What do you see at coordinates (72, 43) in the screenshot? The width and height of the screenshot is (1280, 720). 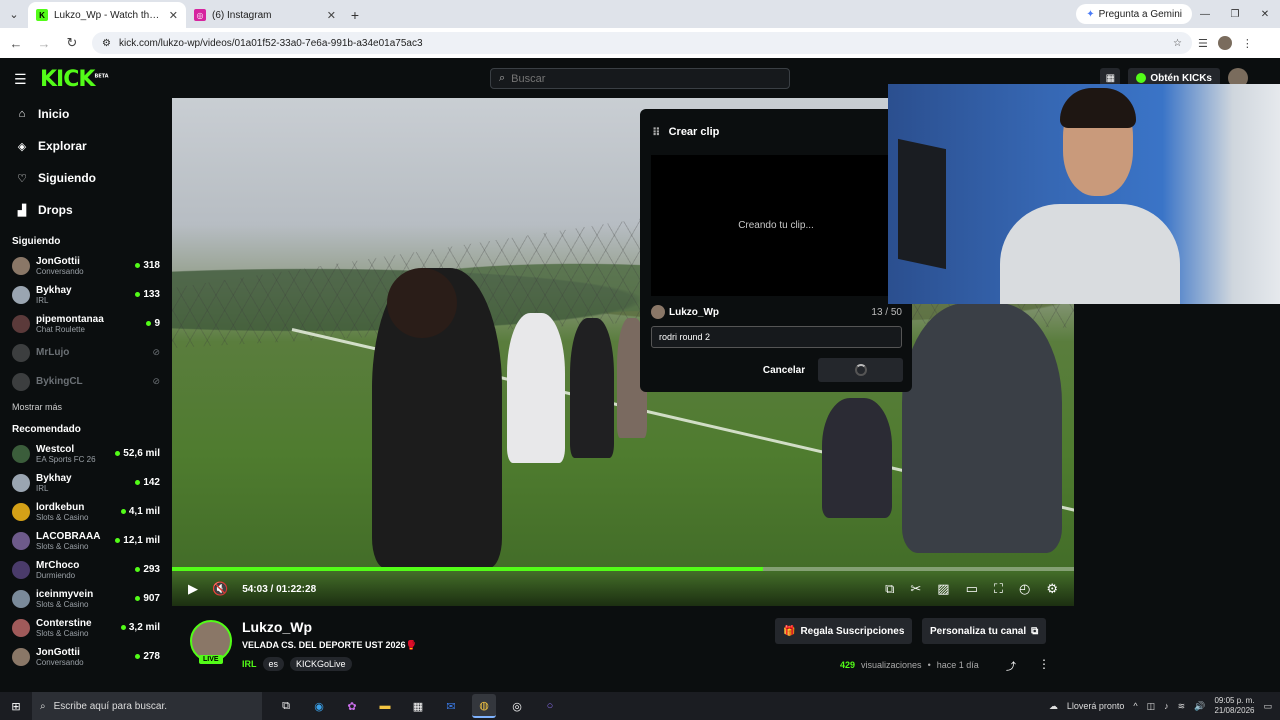 I see `reload-icon: ↻` at bounding box center [72, 43].